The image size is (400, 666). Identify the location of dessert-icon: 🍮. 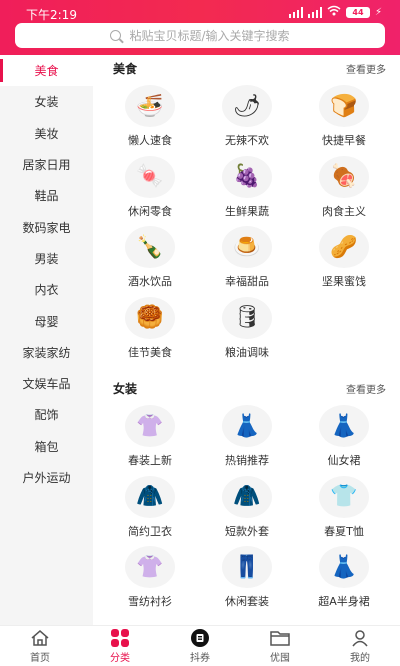
(247, 247).